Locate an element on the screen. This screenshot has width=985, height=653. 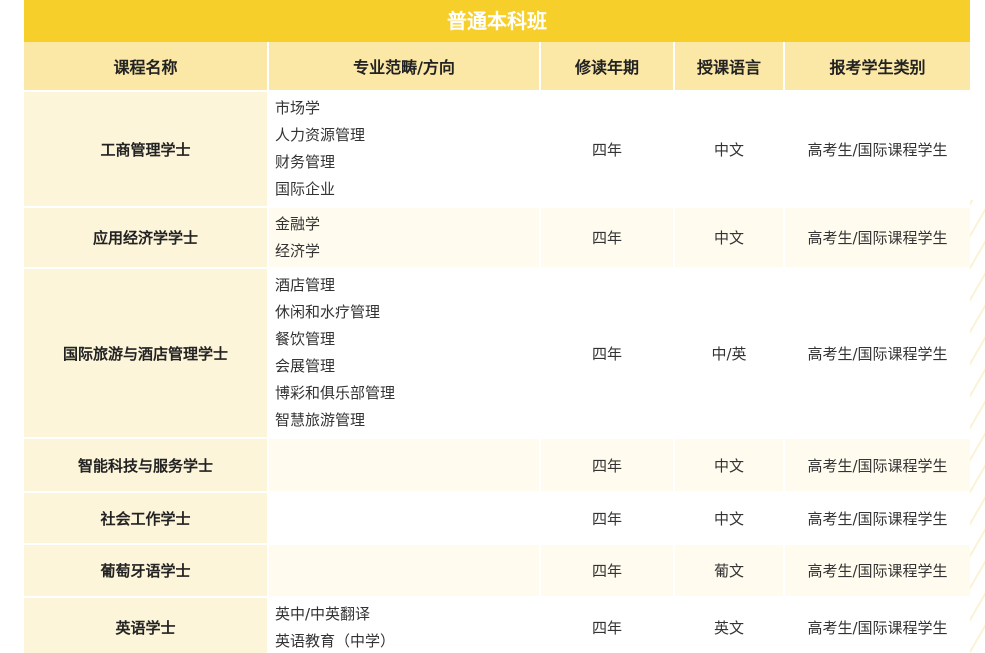
major-item: 金融学 is located at coordinates (298, 223).